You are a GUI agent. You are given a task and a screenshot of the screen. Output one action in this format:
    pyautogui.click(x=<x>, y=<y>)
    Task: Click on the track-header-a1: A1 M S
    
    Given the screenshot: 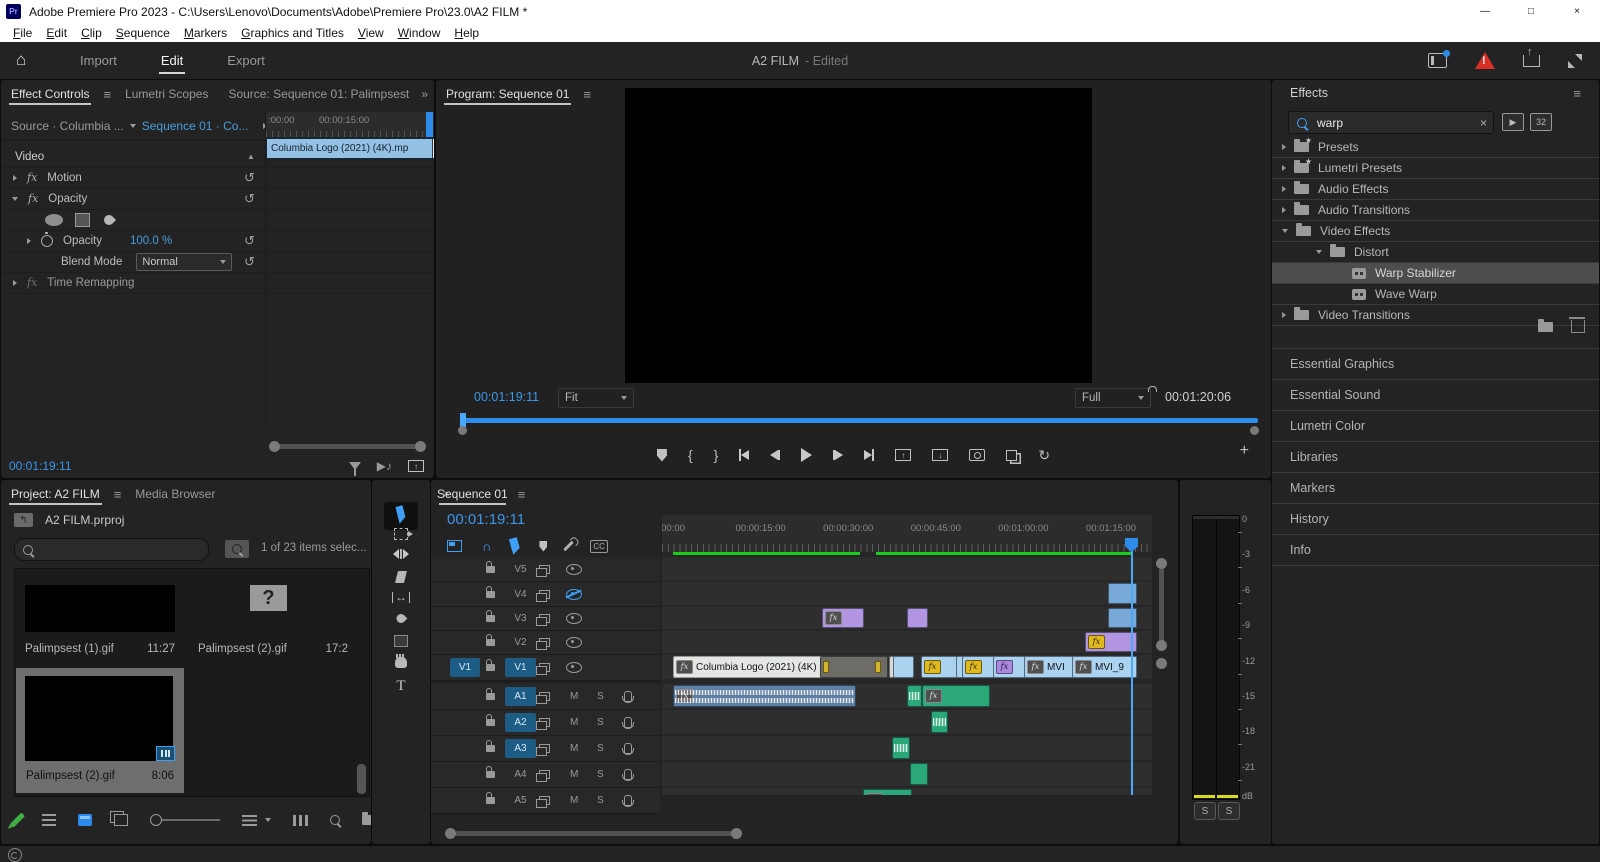 What is the action you would take?
    pyautogui.click(x=545, y=697)
    